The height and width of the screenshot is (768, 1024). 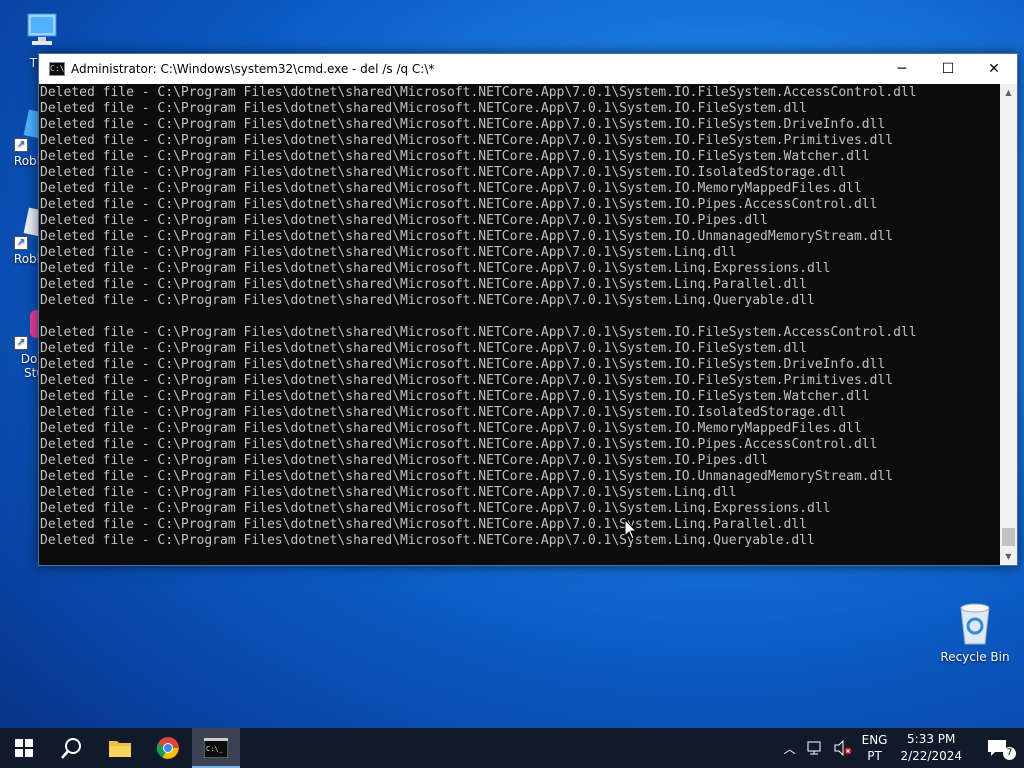 I want to click on desktop-icon-recycle-bin: Recycle Bin, so click(x=975, y=632).